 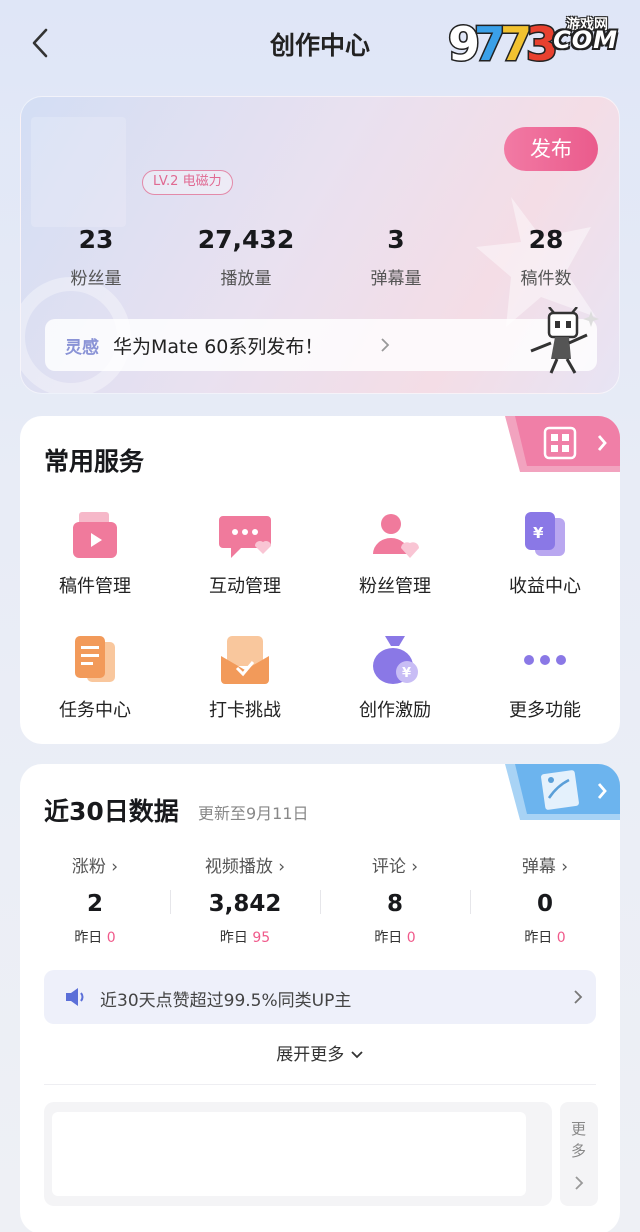 I want to click on metric-fans: 涨粉 › 2 昨日 0, so click(x=95, y=899).